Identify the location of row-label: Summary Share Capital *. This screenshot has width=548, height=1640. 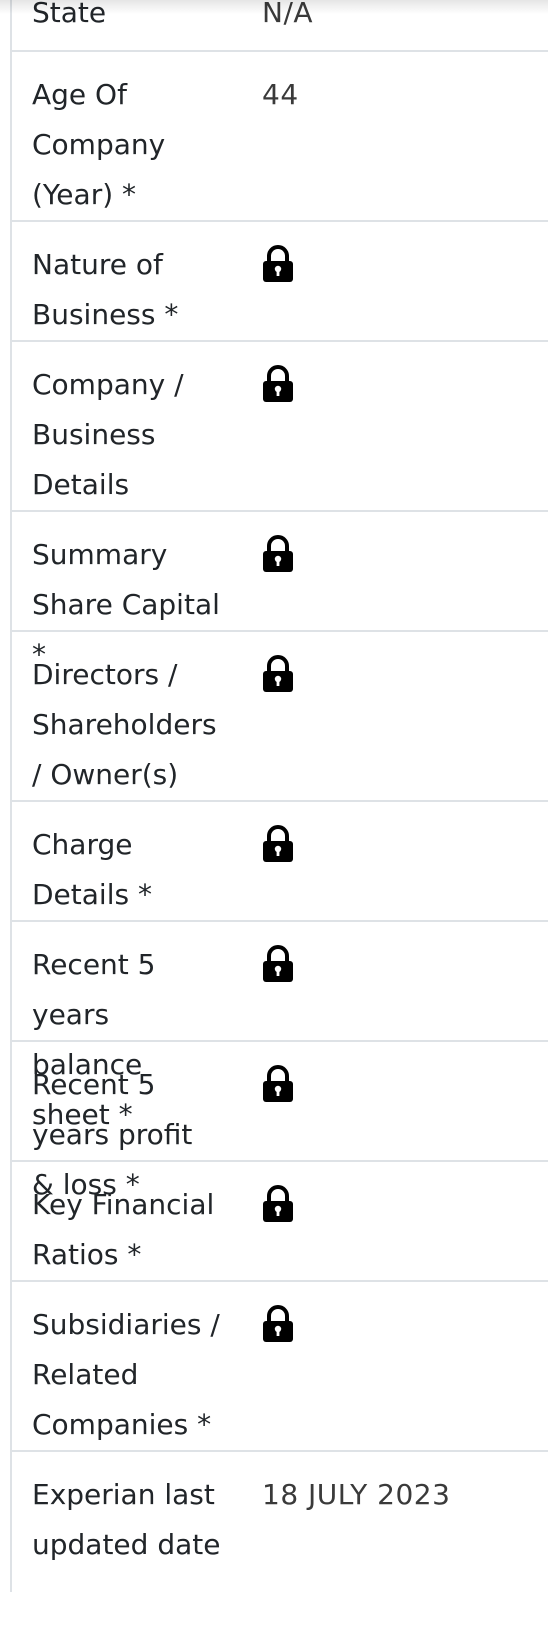
(126, 604).